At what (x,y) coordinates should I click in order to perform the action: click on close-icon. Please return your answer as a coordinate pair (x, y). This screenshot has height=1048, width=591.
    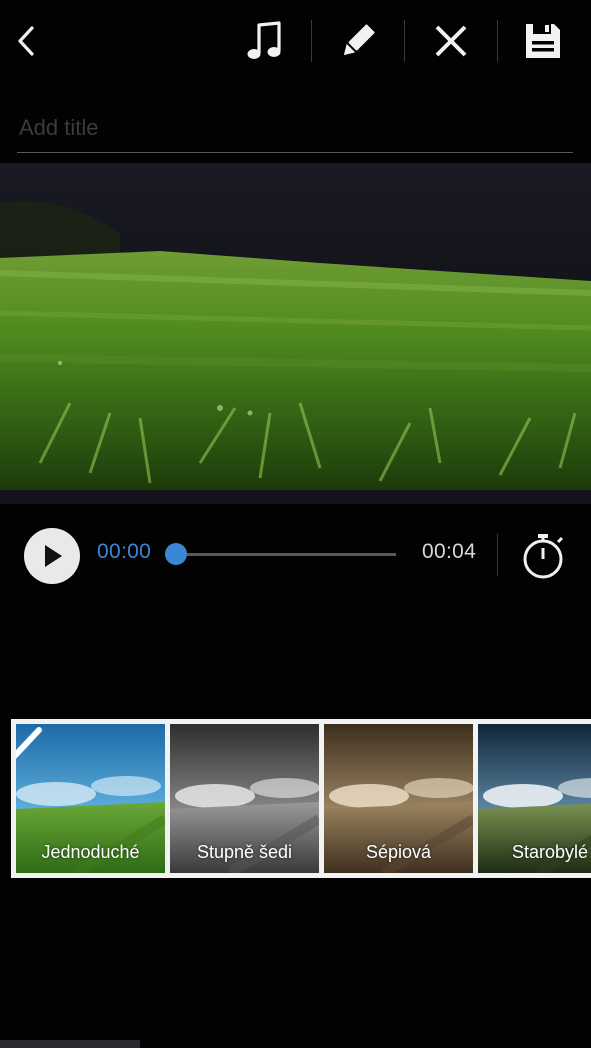
    Looking at the image, I should click on (451, 41).